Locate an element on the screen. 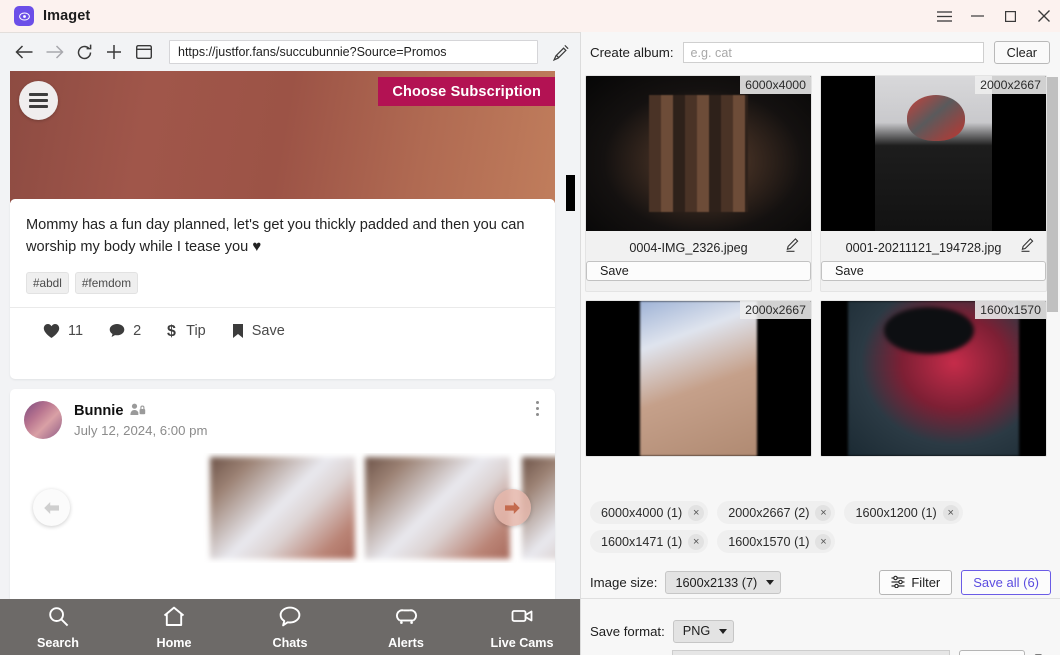 The image size is (1060, 655). tab-home: Home is located at coordinates (174, 628).